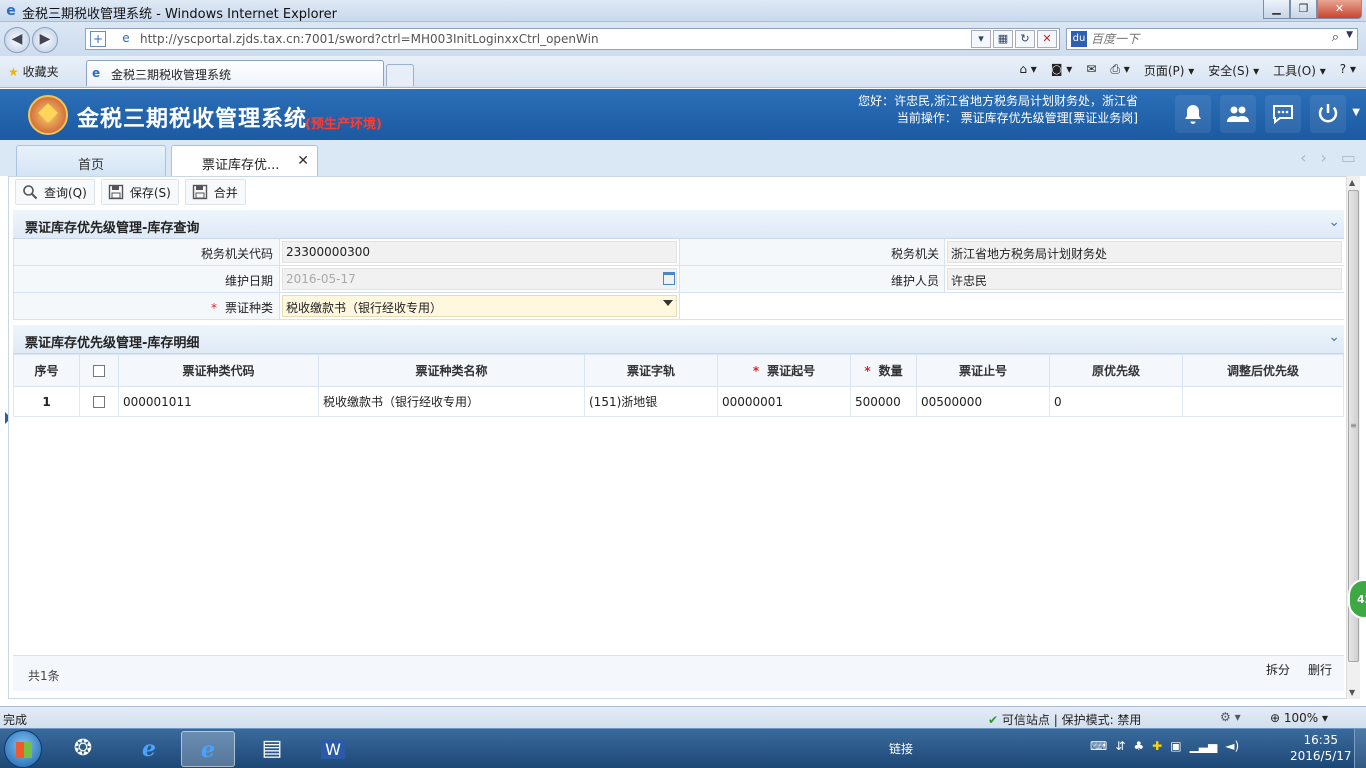 This screenshot has width=1366, height=768. What do you see at coordinates (683, 158) in the screenshot?
I see `app-tab-bar: 首页 票证库存优... ✕ ‹ › ▭` at bounding box center [683, 158].